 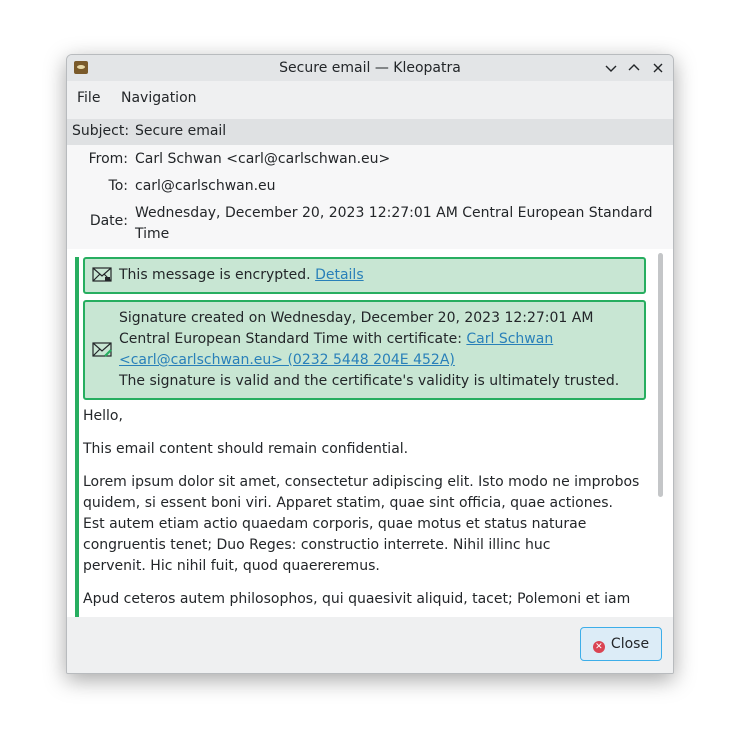 What do you see at coordinates (660, 375) in the screenshot?
I see `scrollbar-thumb` at bounding box center [660, 375].